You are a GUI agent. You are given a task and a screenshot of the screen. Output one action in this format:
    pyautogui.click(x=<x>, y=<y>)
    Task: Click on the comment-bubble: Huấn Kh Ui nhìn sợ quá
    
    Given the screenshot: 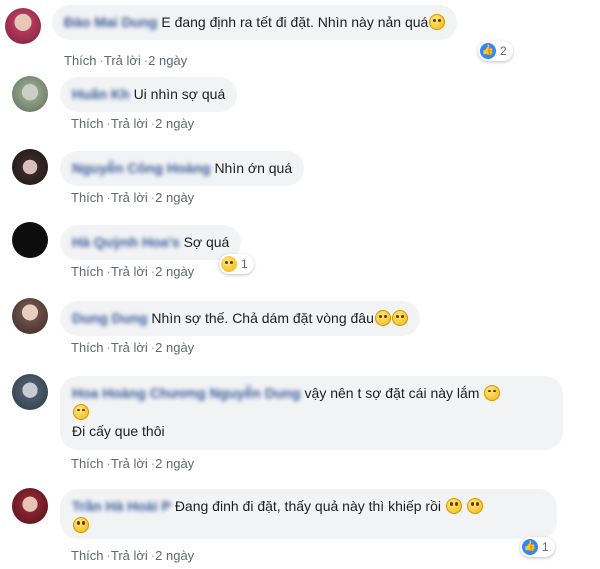 What is the action you would take?
    pyautogui.click(x=149, y=94)
    